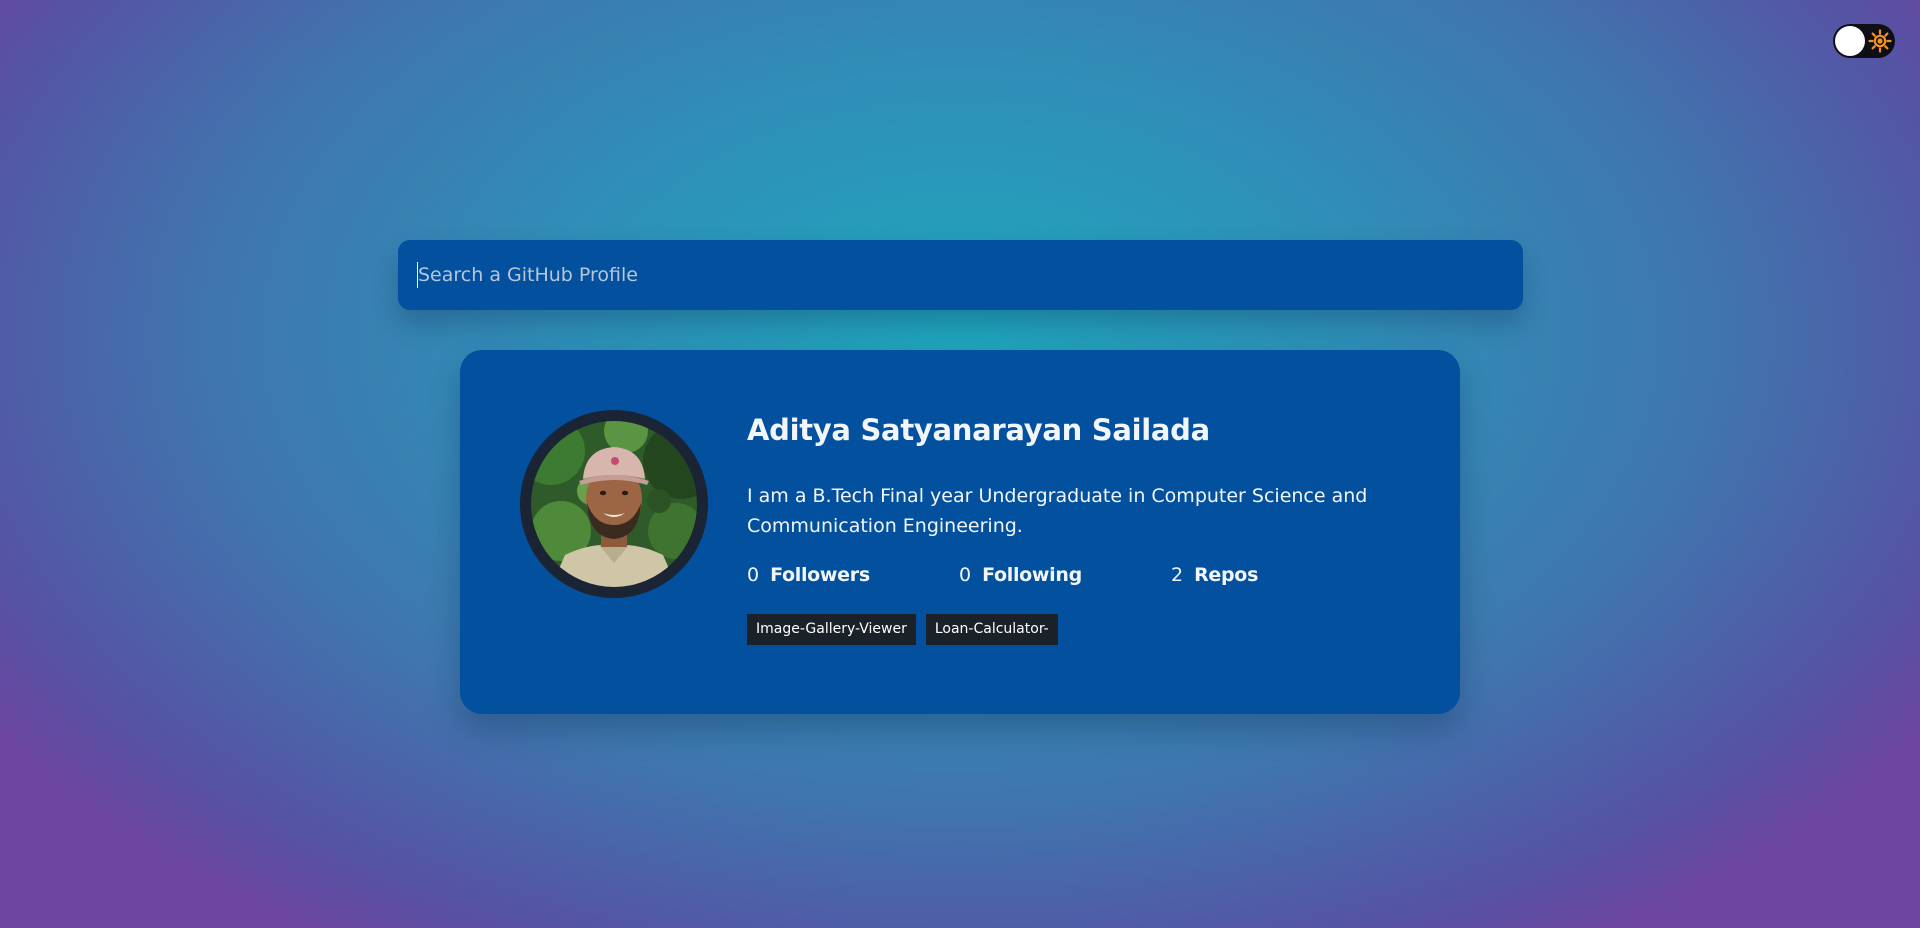 This screenshot has width=1920, height=928. What do you see at coordinates (1850, 41) in the screenshot?
I see `toggle-knob` at bounding box center [1850, 41].